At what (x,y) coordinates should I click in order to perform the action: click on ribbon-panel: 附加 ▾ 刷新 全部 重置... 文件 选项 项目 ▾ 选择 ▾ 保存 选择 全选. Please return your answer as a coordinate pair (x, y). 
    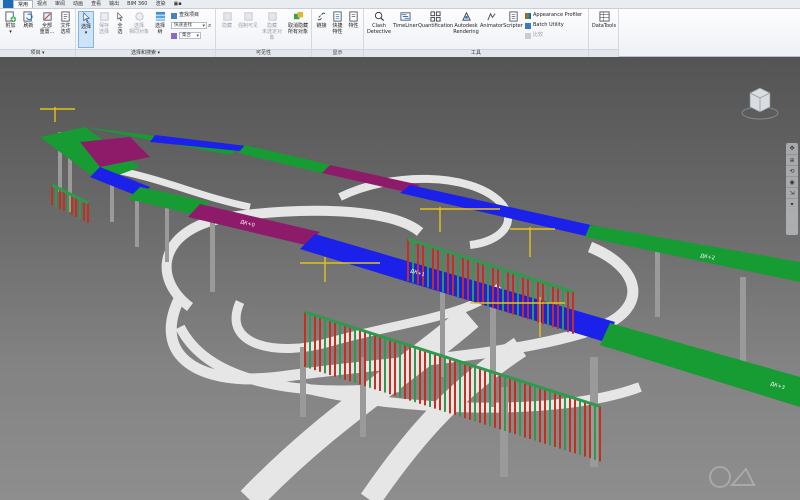
    Looking at the image, I should click on (400, 33).